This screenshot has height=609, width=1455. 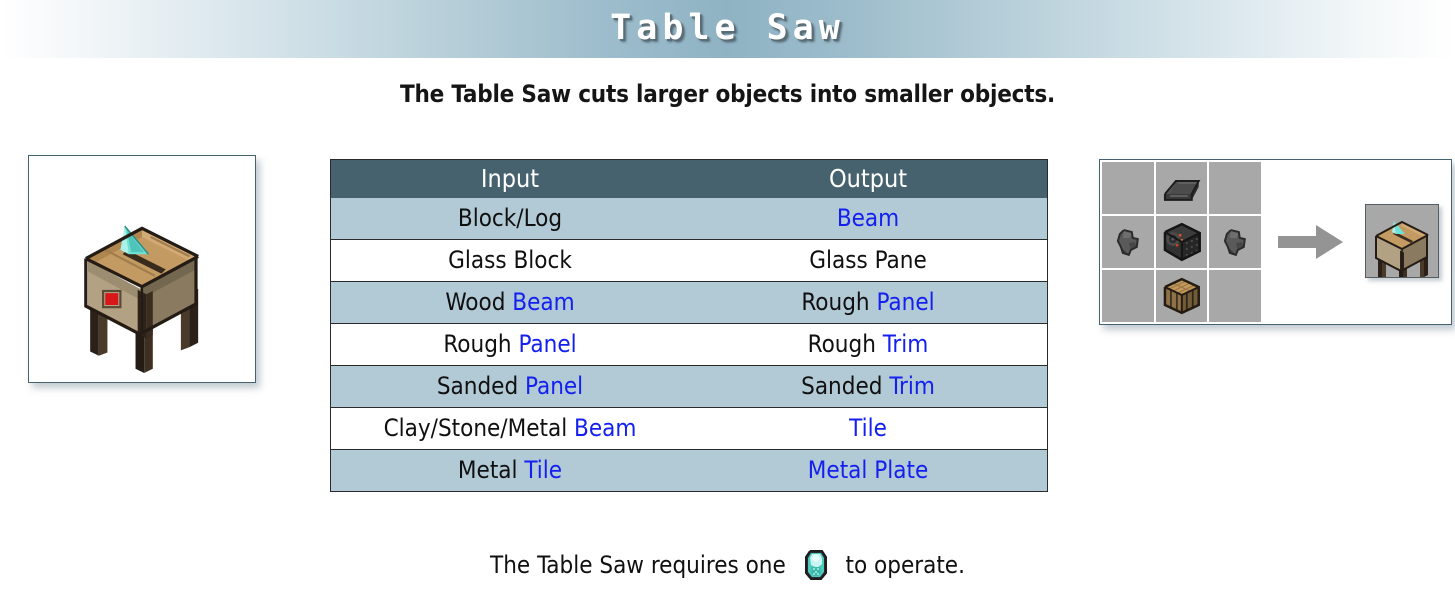 I want to click on cell-input: Metal Tile, so click(x=509, y=470).